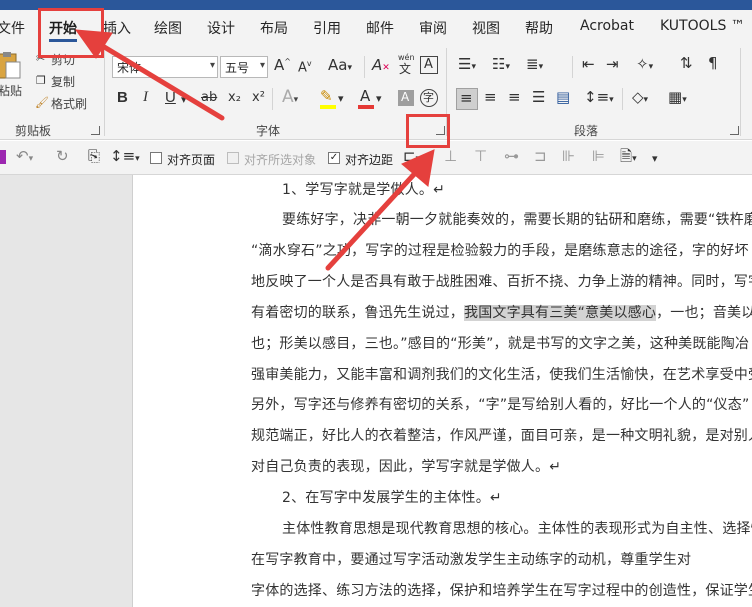  Describe the element at coordinates (145, 97) in the screenshot. I see `italic-button: I` at that location.